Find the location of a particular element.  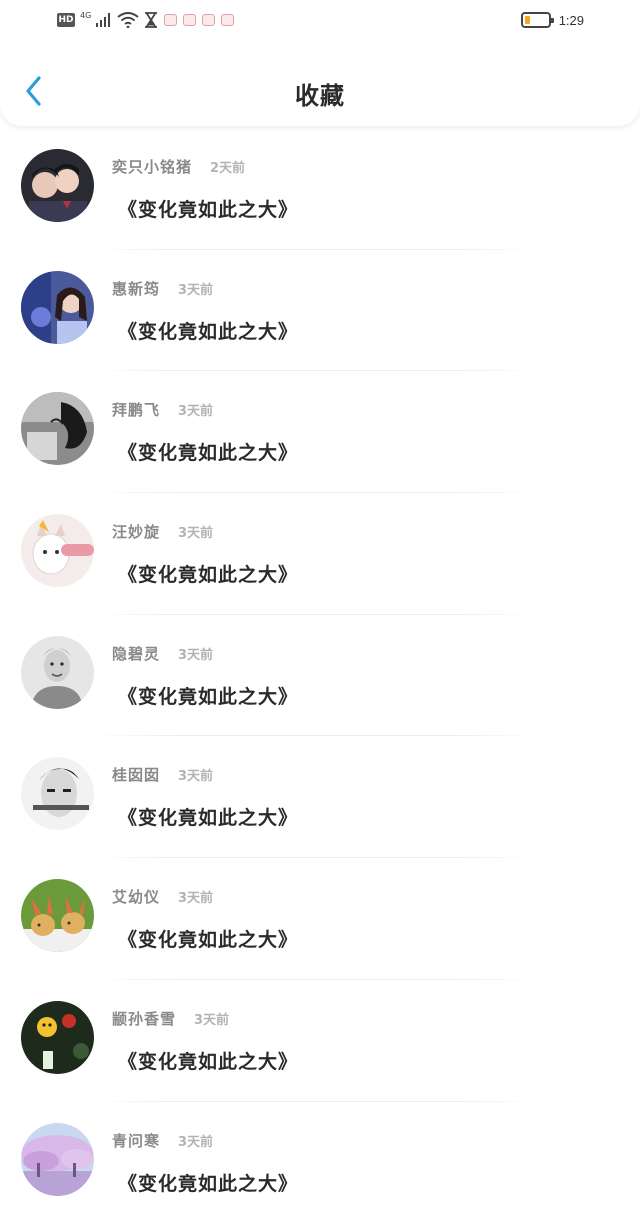

page-title: 收藏 is located at coordinates (320, 93).